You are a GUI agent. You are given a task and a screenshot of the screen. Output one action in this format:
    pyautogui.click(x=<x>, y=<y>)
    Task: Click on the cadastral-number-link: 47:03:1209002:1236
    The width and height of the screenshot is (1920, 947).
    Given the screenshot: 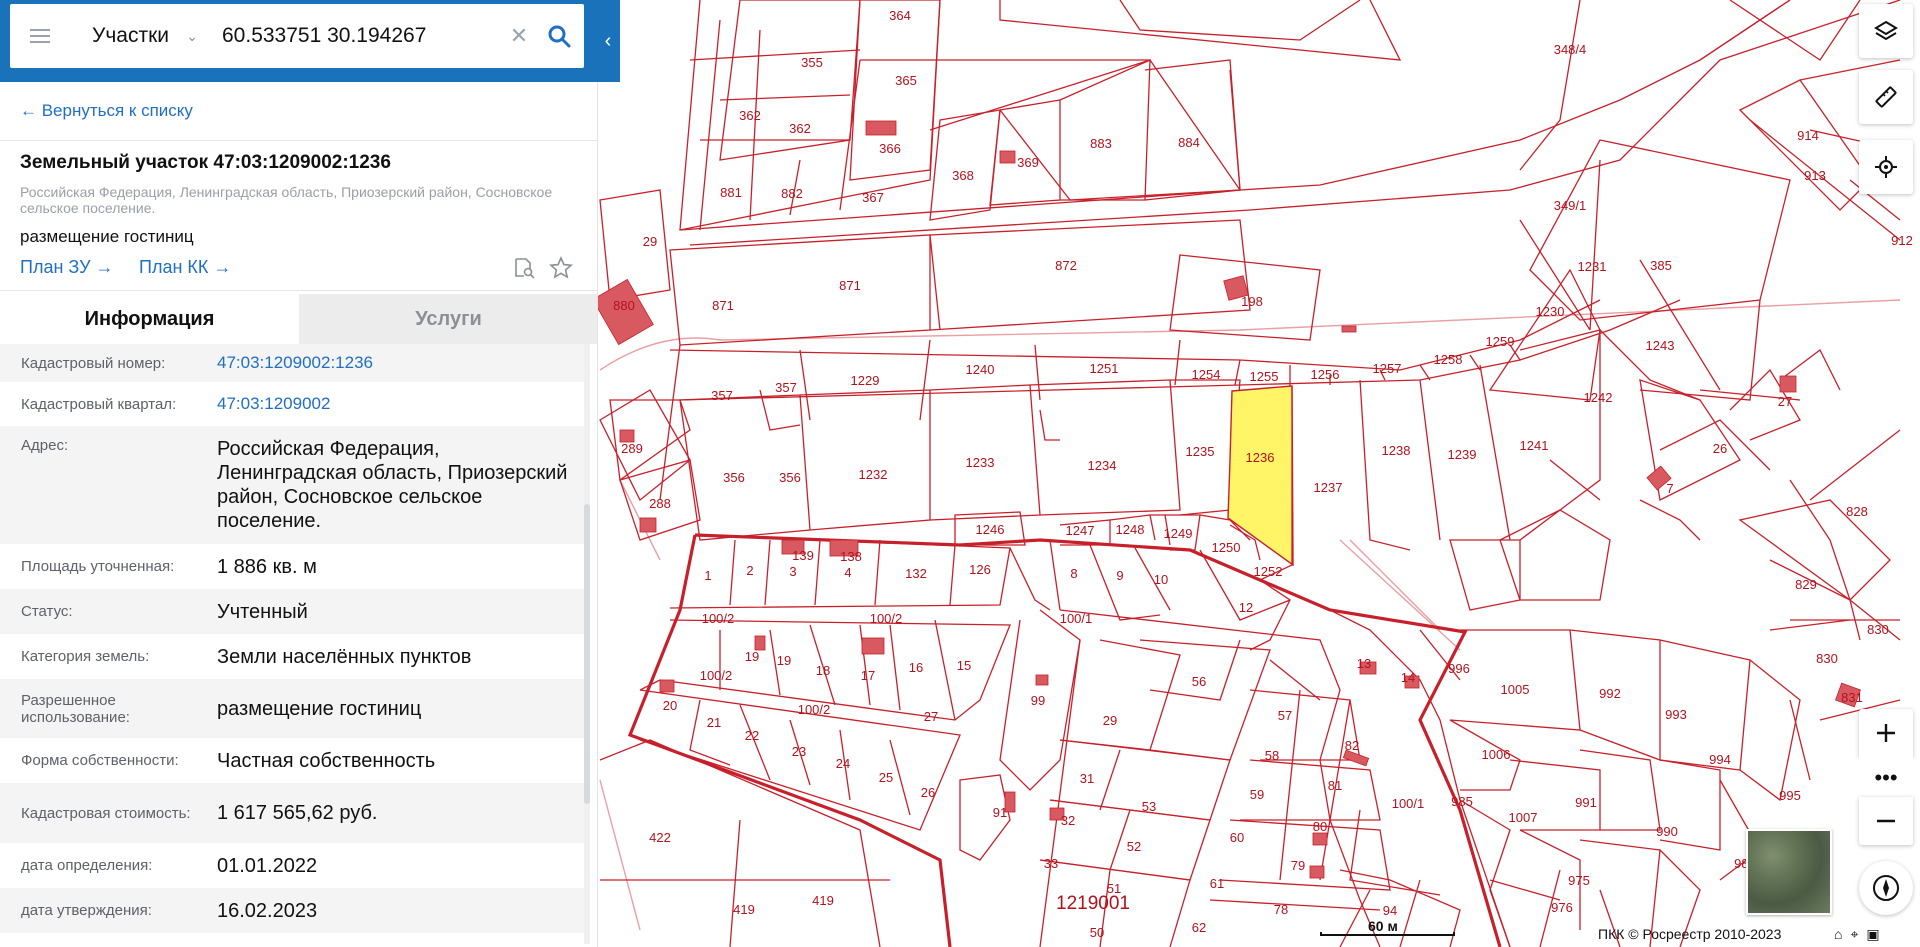 What is the action you would take?
    pyautogui.click(x=400, y=363)
    